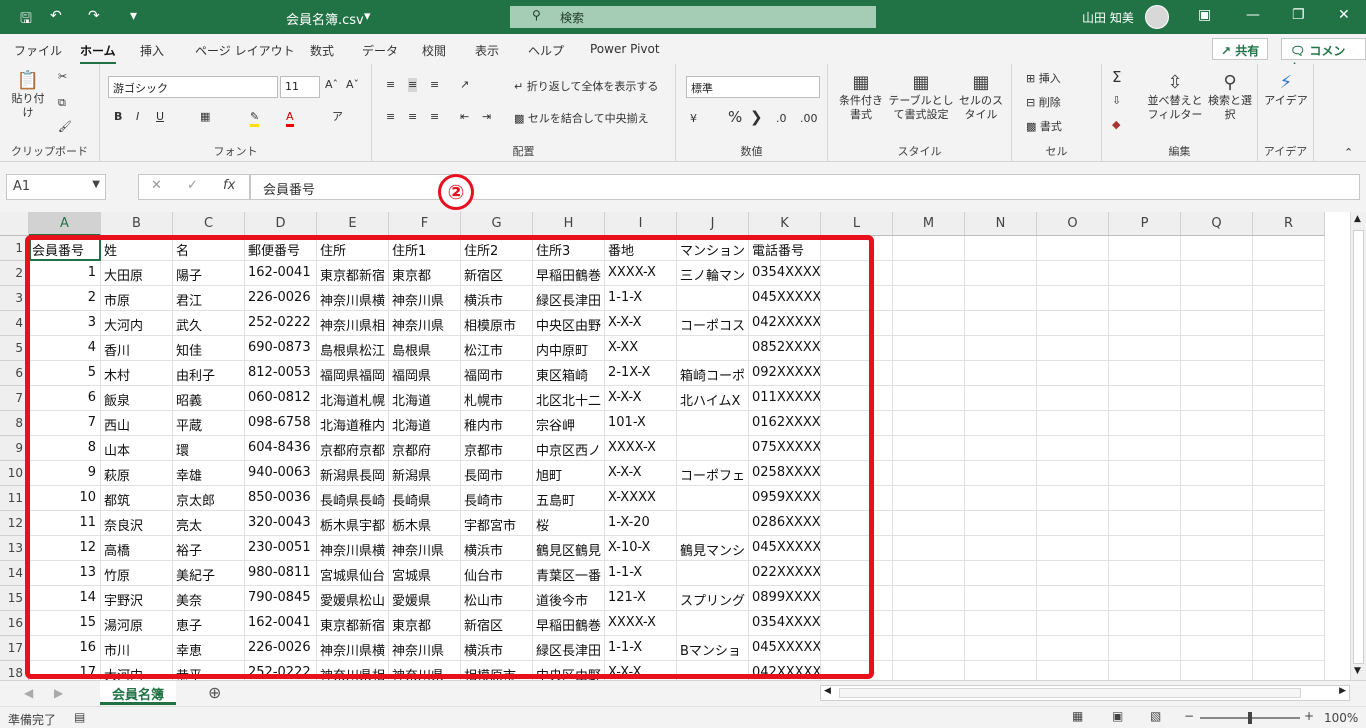  Describe the element at coordinates (785, 273) in the screenshot. I see `table-cell: 0354XXXXXX` at that location.